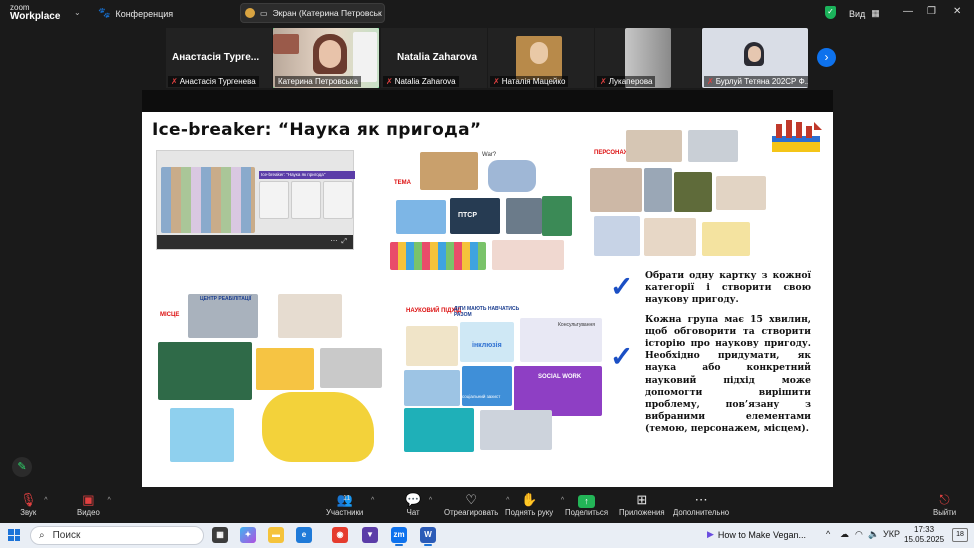 The height and width of the screenshot is (548, 974). What do you see at coordinates (844, 534) in the screenshot?
I see `cloud-icon: ☁` at bounding box center [844, 534].